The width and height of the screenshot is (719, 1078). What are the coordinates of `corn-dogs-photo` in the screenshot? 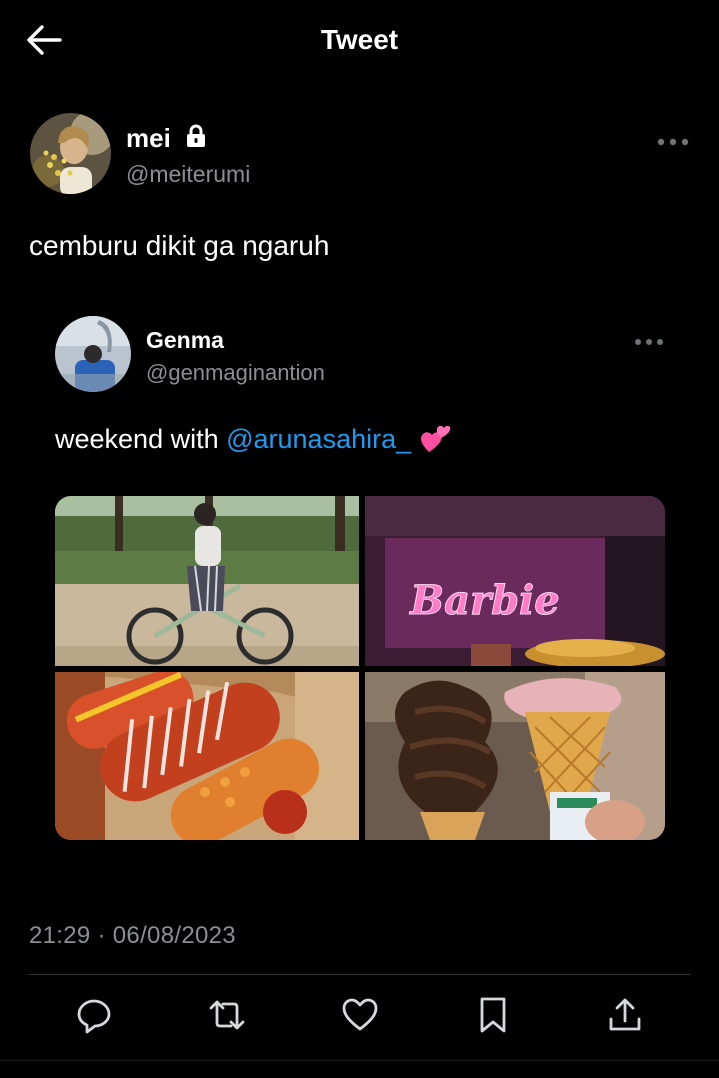 It's located at (207, 756).